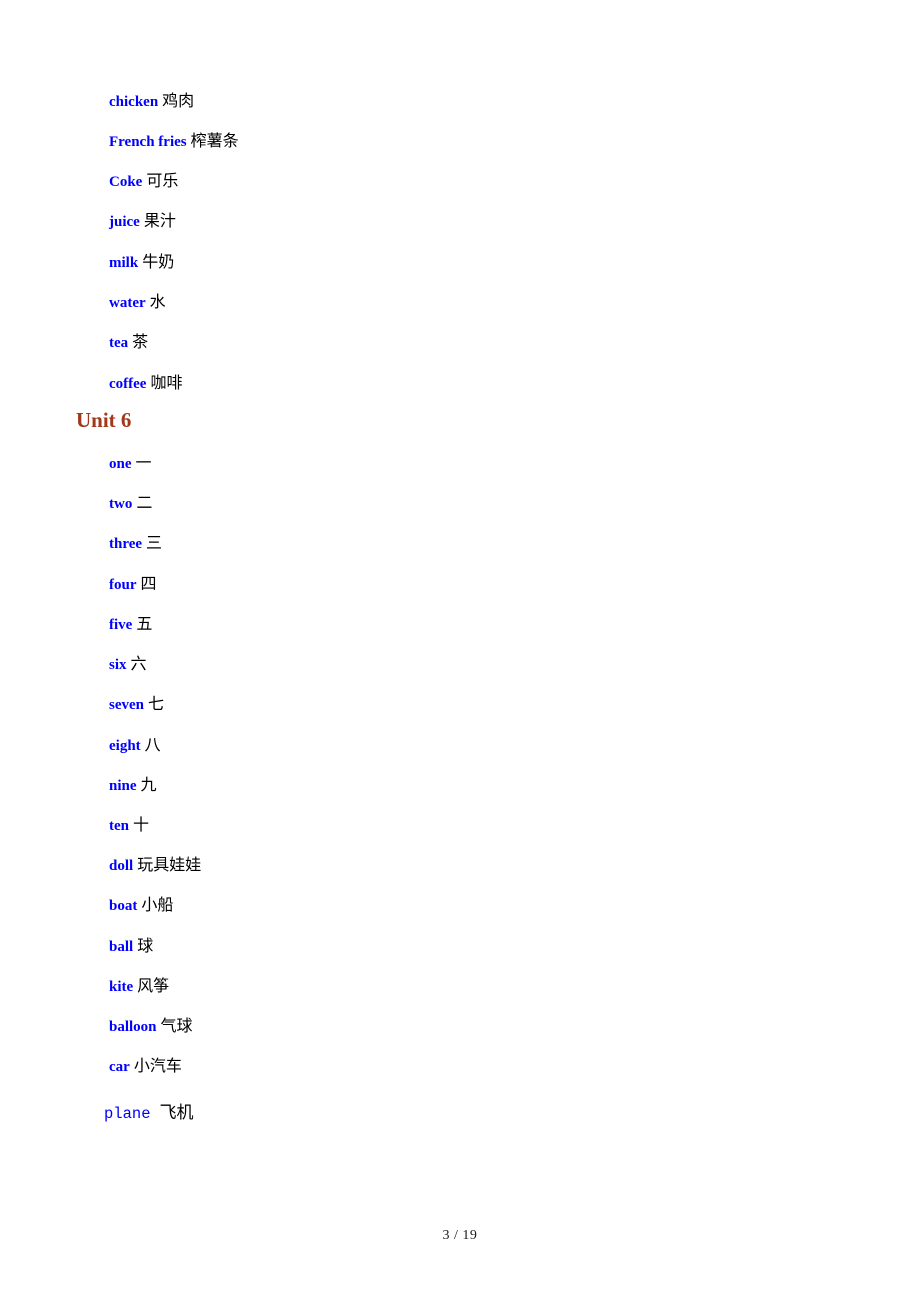 The width and height of the screenshot is (920, 1302). I want to click on vocabulary-chinese-gloss: 六, so click(138, 663).